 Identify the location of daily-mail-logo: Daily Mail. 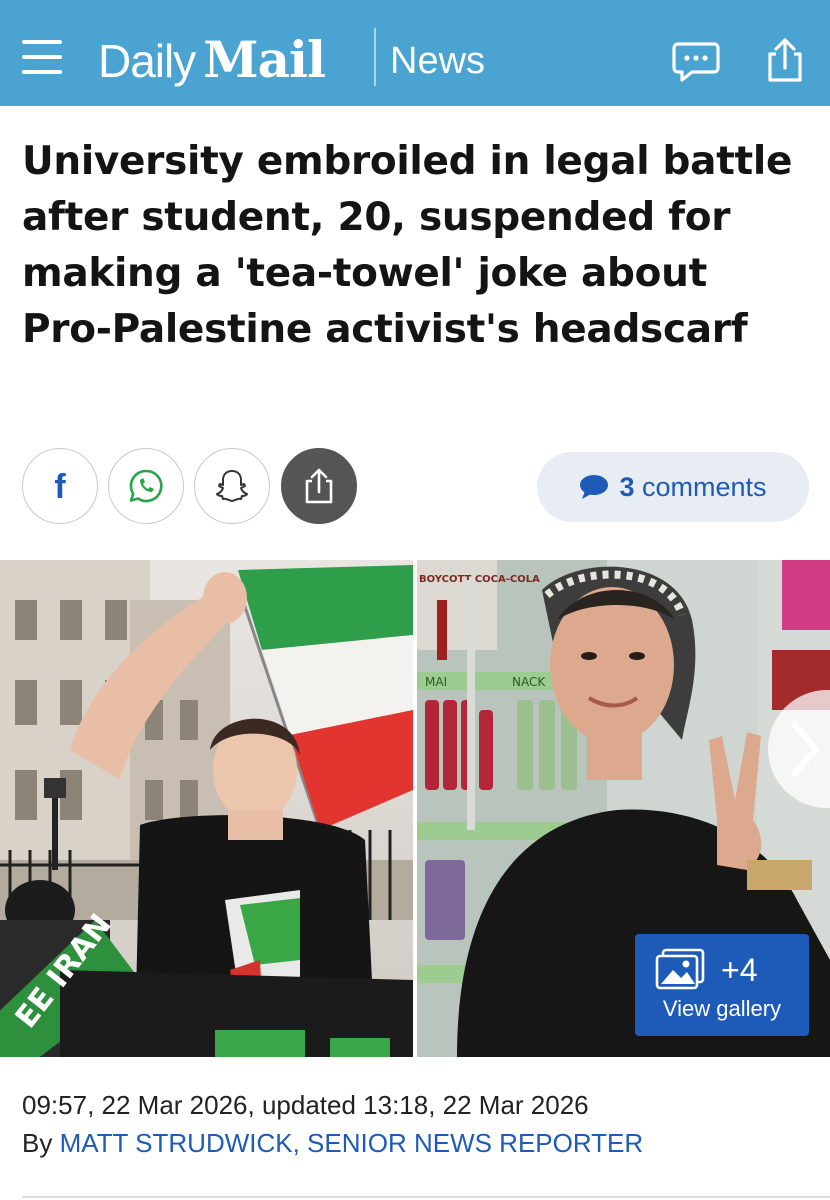
(212, 59).